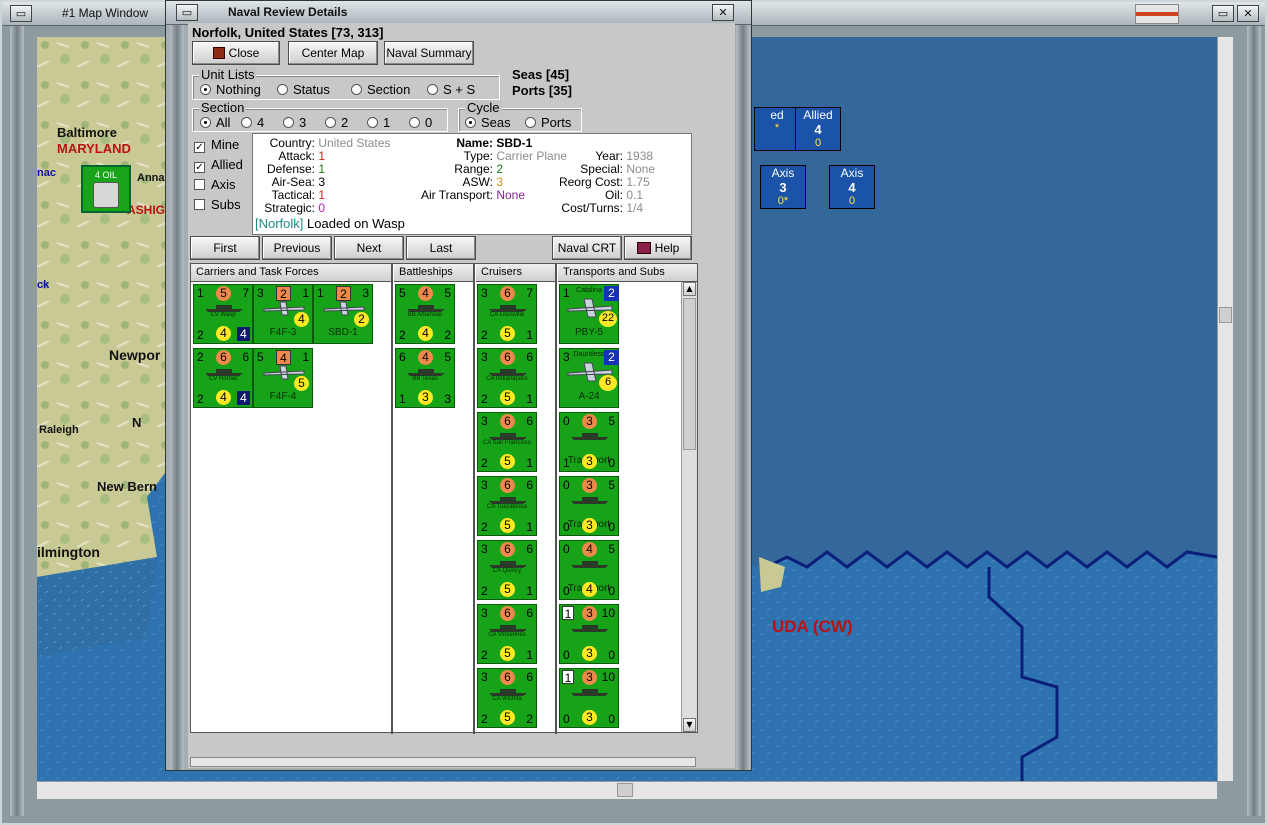 The height and width of the screenshot is (825, 1267). I want to click on section-radio-1: 1, so click(378, 122).